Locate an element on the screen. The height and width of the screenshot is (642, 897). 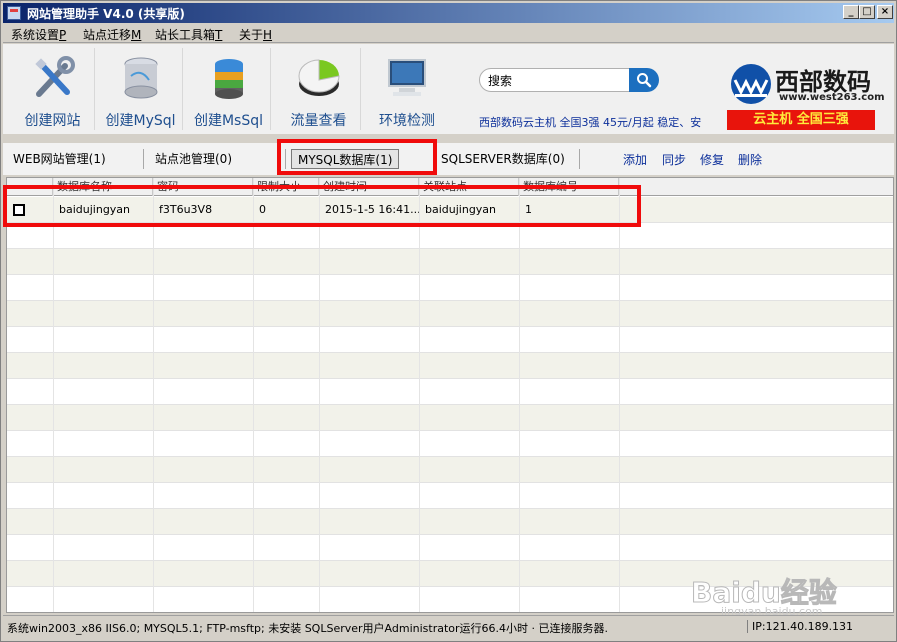
create-website-button: 创建网站 is located at coordinates (53, 89).